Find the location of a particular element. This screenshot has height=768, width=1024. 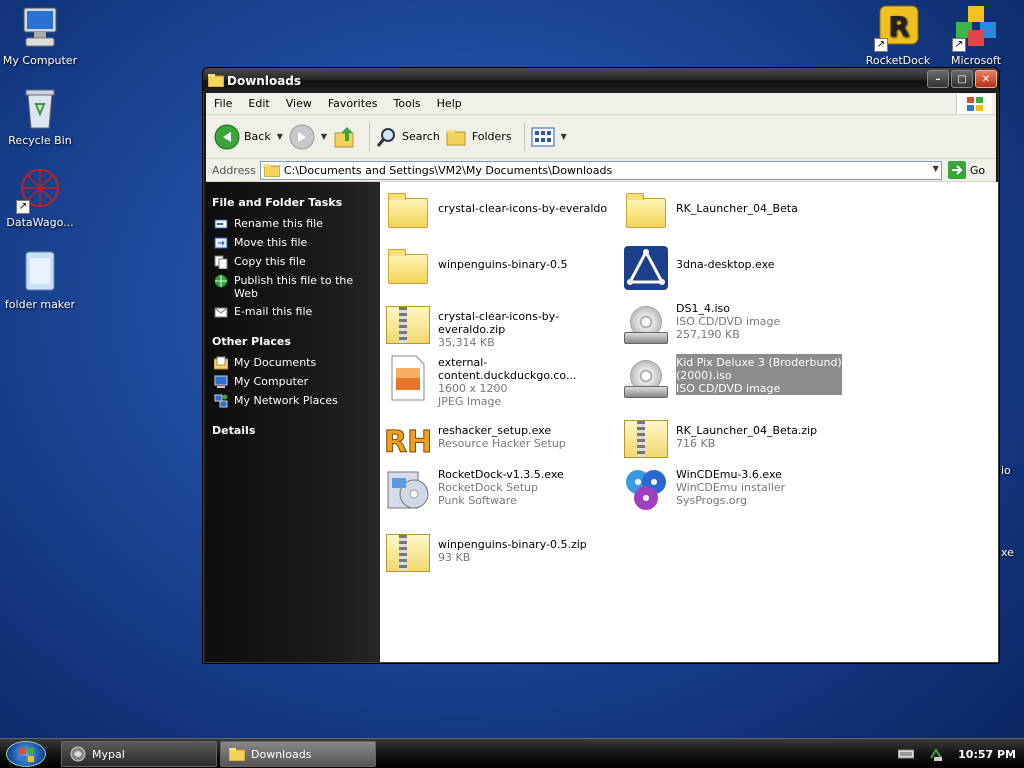

copy-file-link: Copy this file is located at coordinates (293, 262).